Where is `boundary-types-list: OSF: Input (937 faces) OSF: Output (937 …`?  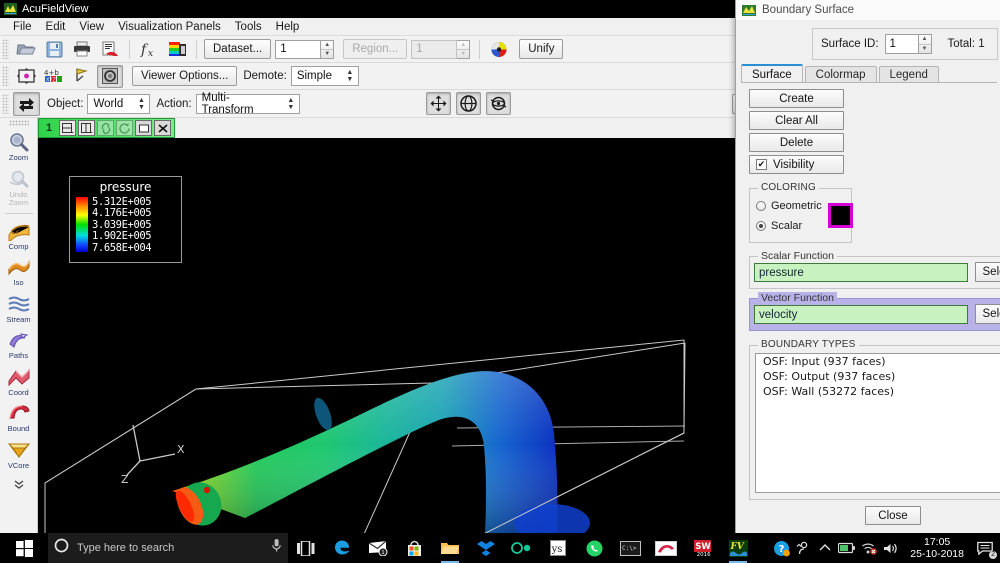 boundary-types-list: OSF: Input (937 faces) OSF: Output (937 … is located at coordinates (877, 423).